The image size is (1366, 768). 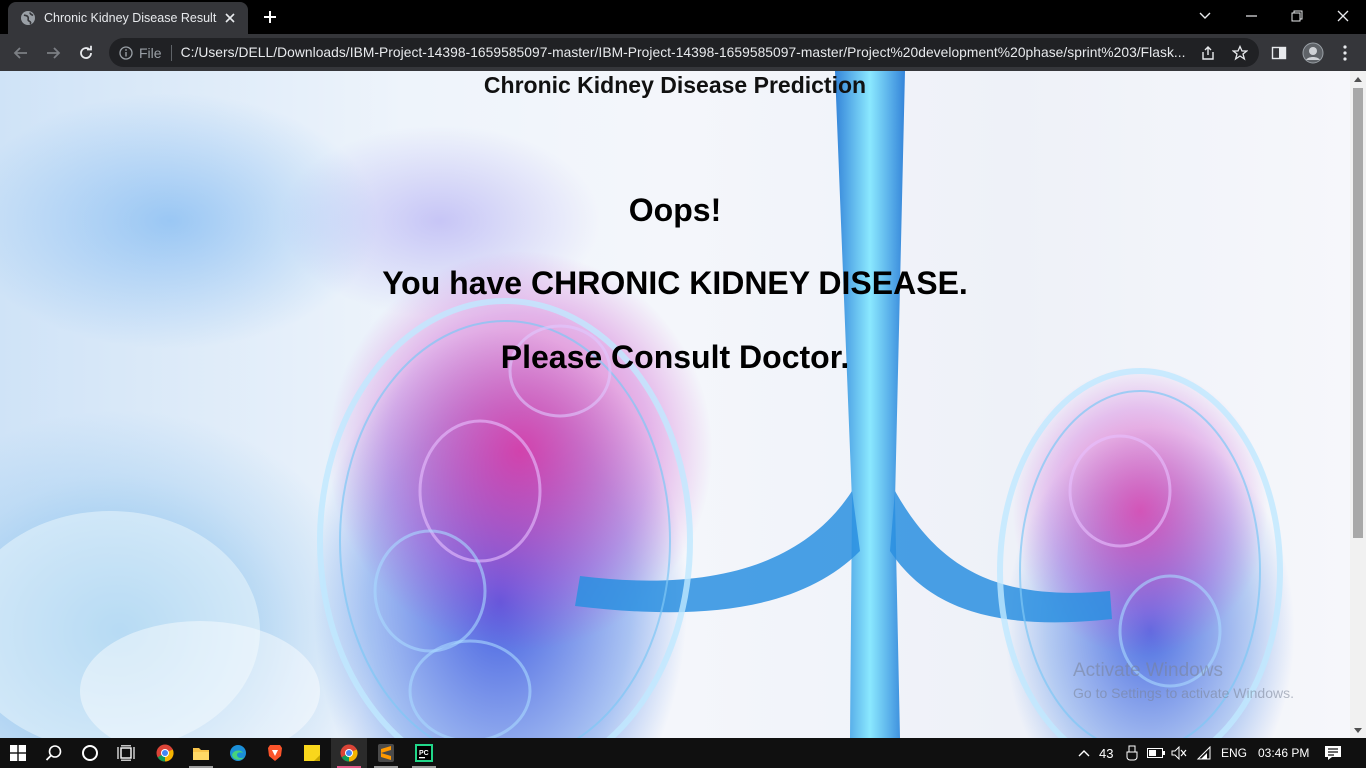 I want to click on forward-button, so click(x=53, y=53).